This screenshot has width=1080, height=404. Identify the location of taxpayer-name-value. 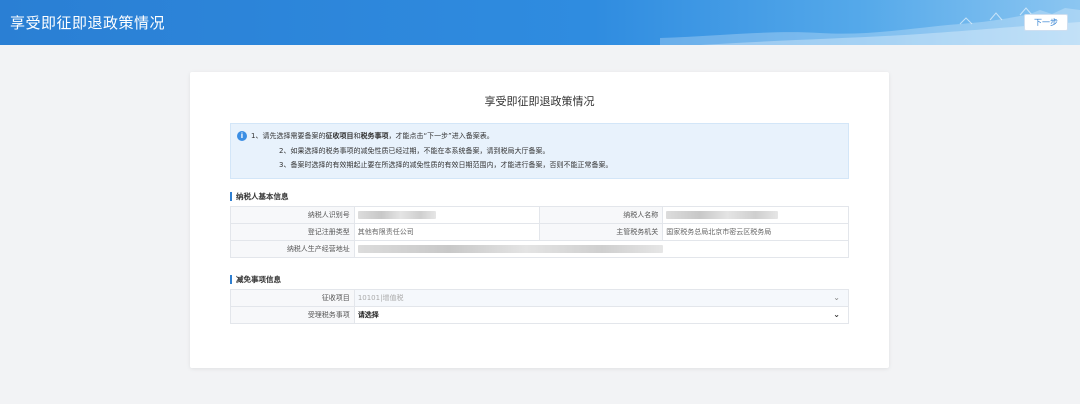
(756, 215).